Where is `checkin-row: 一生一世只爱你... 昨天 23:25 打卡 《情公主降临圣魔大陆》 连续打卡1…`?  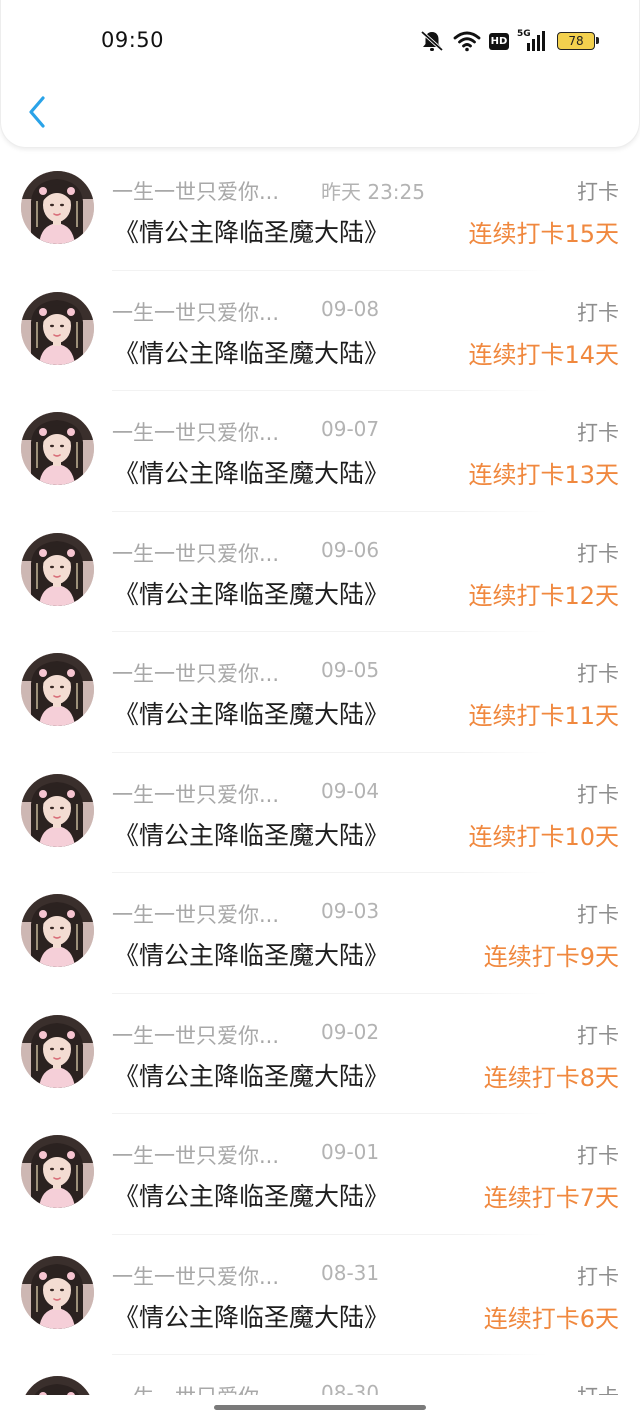 checkin-row: 一生一世只爱你... 昨天 23:25 打卡 《情公主降临圣魔大陆》 连续打卡1… is located at coordinates (320, 210).